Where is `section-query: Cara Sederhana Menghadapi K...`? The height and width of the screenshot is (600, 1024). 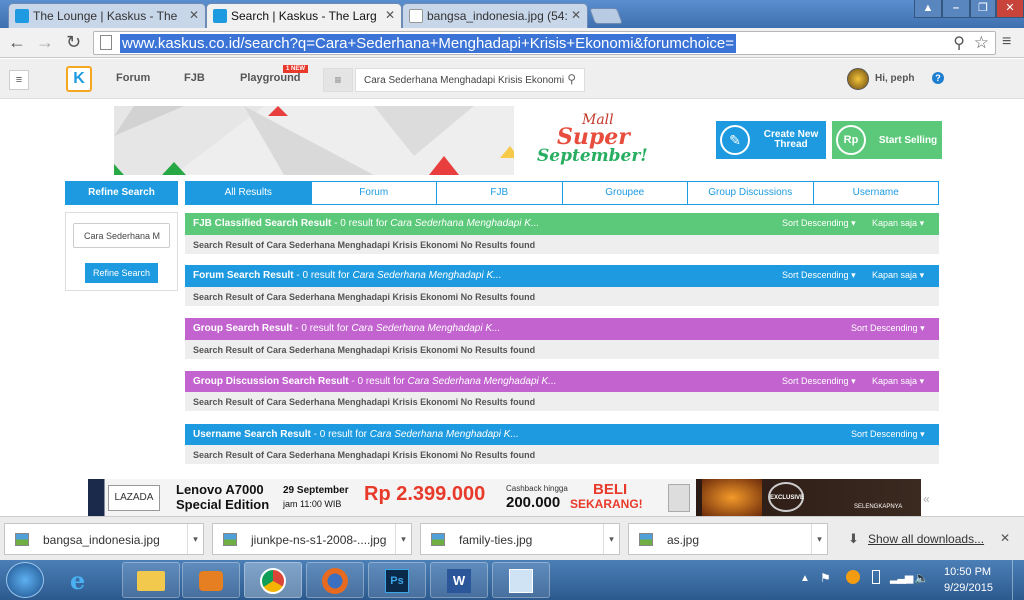 section-query: Cara Sederhana Menghadapi K... is located at coordinates (426, 328).